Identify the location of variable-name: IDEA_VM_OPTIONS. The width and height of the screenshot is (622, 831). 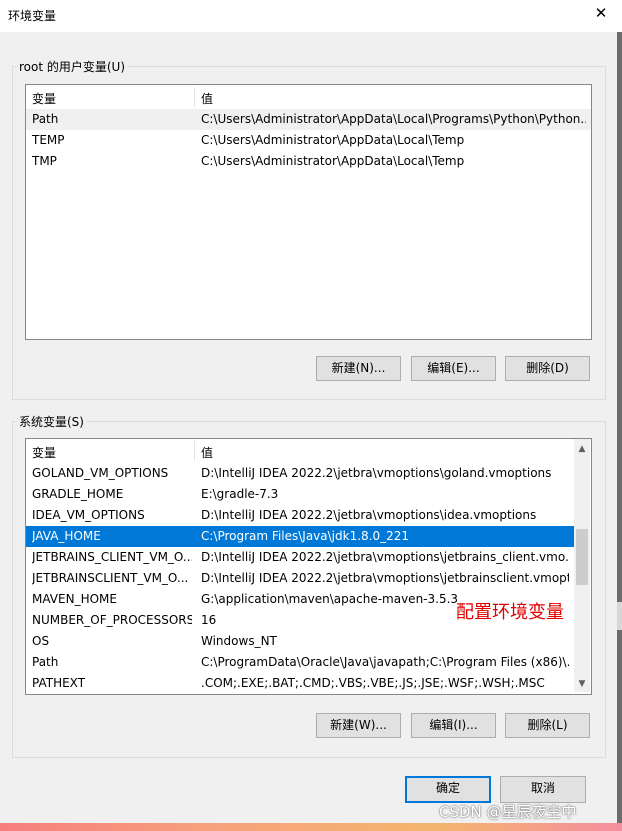
(88, 515).